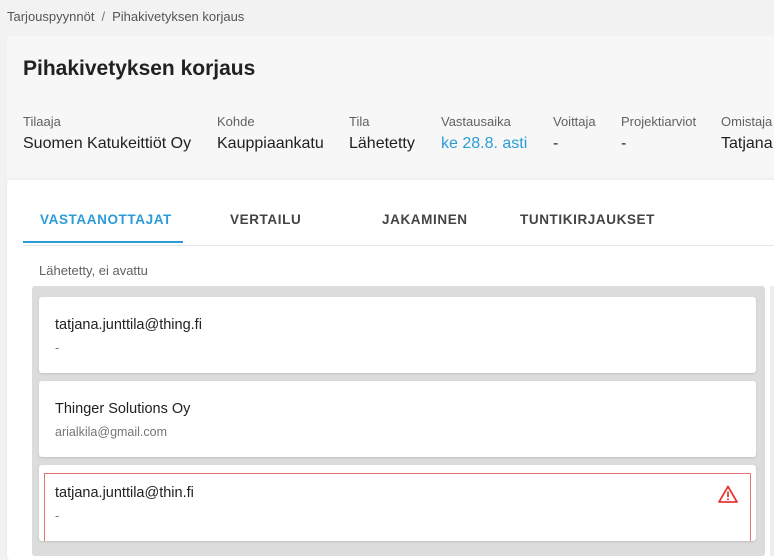 The image size is (774, 560). I want to click on meta-label: Kohde, so click(236, 121).